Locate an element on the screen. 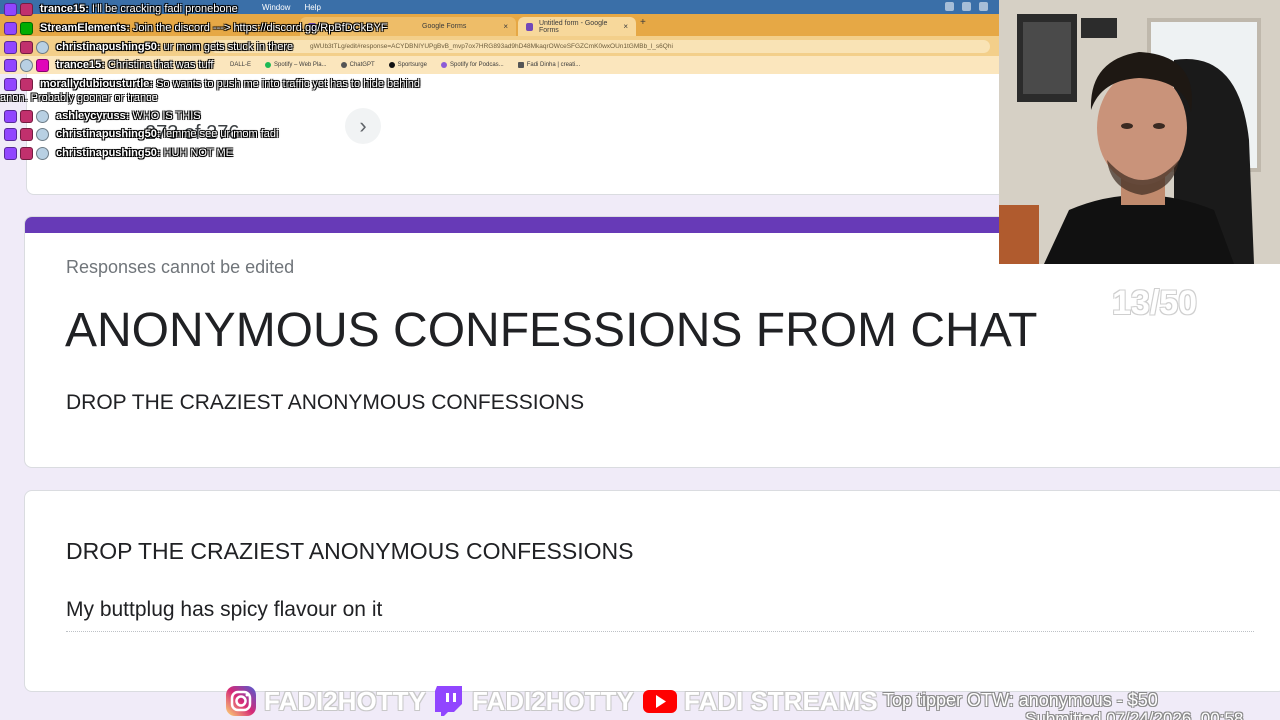 The width and height of the screenshot is (1280, 720). question-title: DROP THE CRAZIEST ANONYMOUS CONFESSIONS is located at coordinates (350, 551).